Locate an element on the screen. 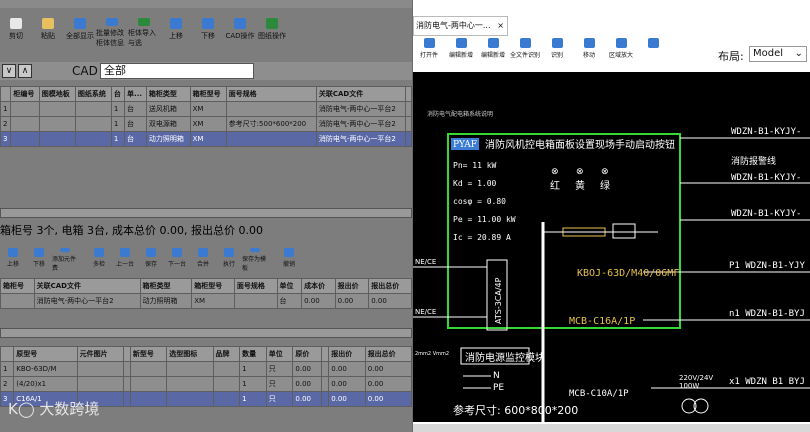  table-cell: 双电源箱 is located at coordinates (168, 124).